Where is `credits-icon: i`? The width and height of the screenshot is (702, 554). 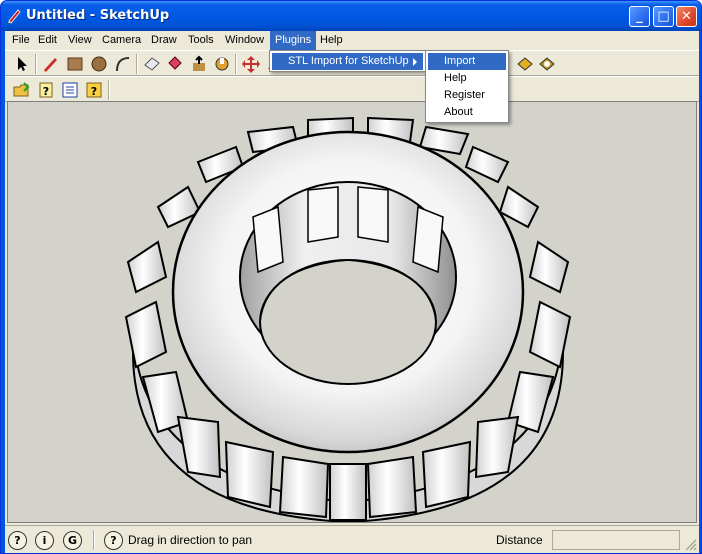 credits-icon: i is located at coordinates (44, 540).